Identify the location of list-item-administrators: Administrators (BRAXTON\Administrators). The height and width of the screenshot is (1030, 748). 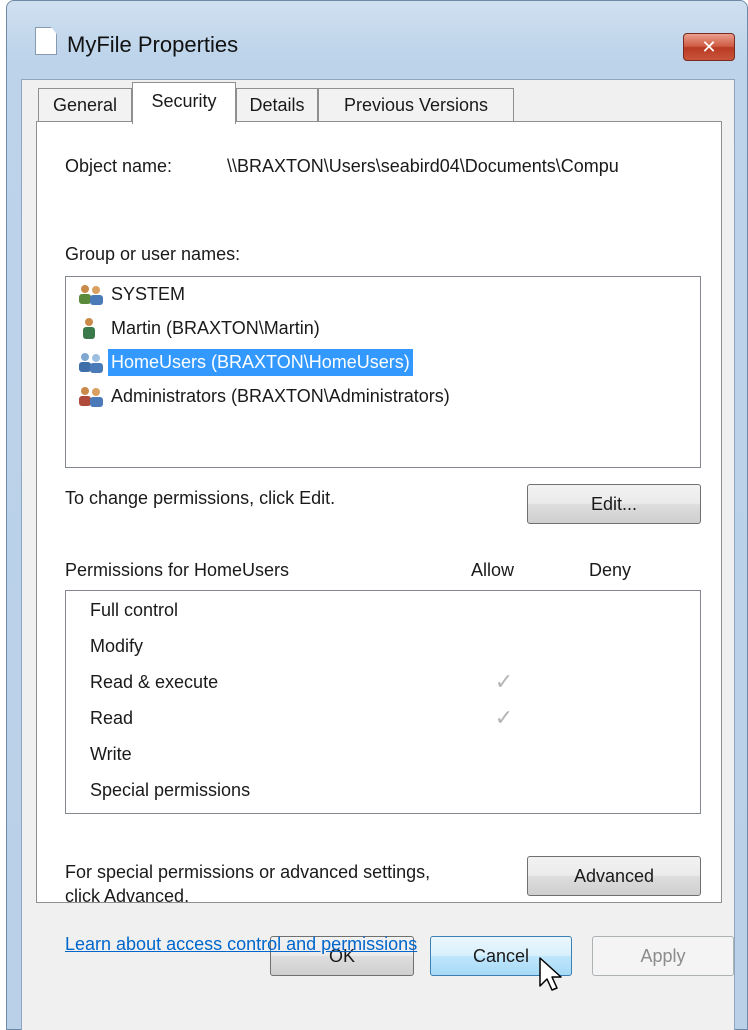
(384, 396).